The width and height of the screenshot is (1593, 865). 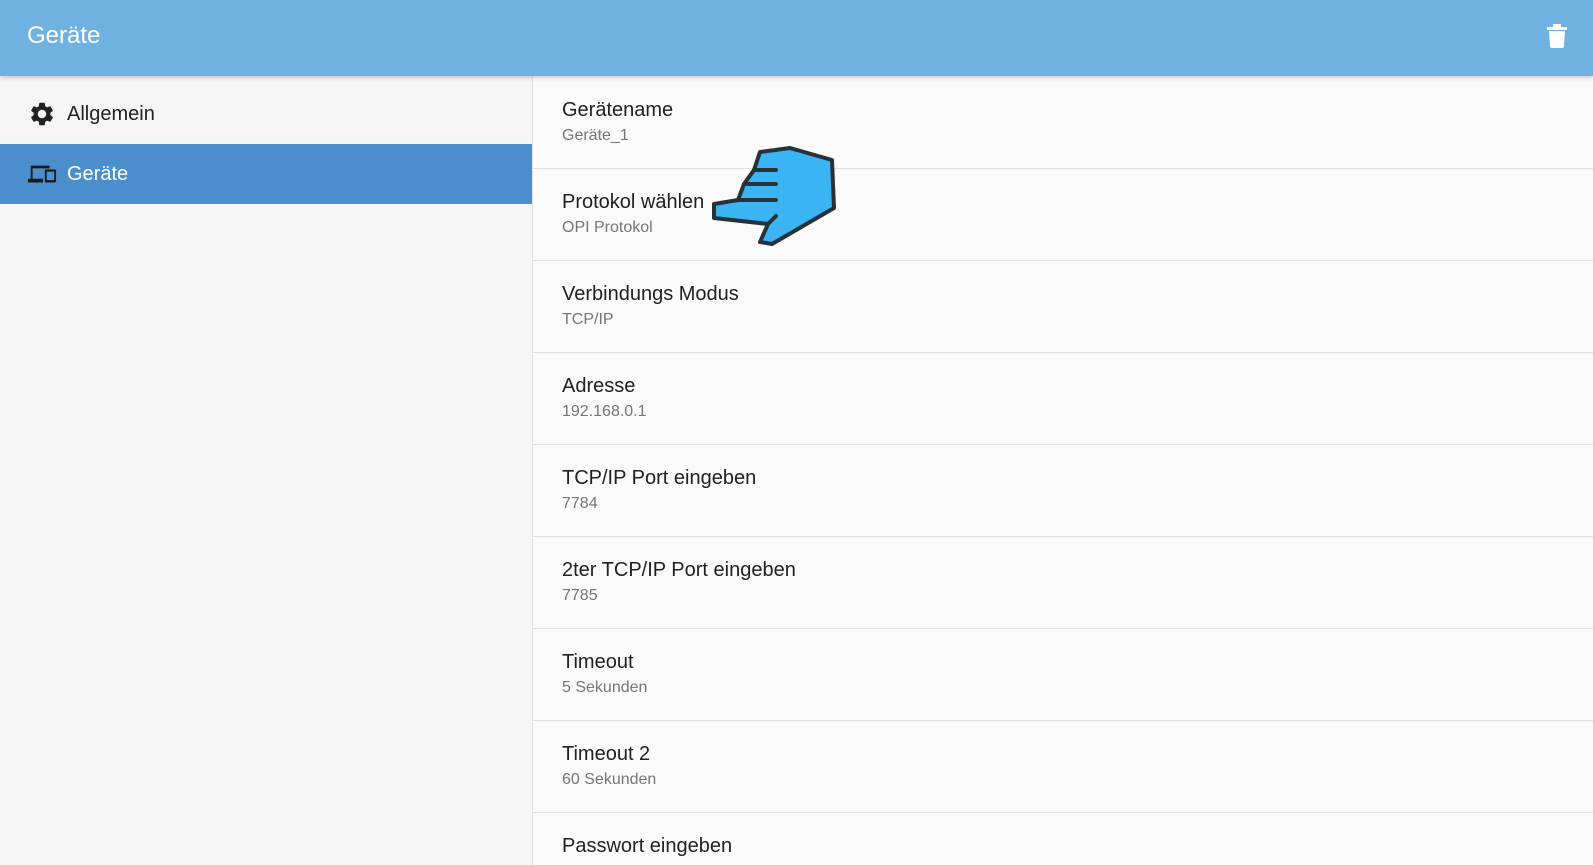 I want to click on page-title: Geräte, so click(x=64, y=35).